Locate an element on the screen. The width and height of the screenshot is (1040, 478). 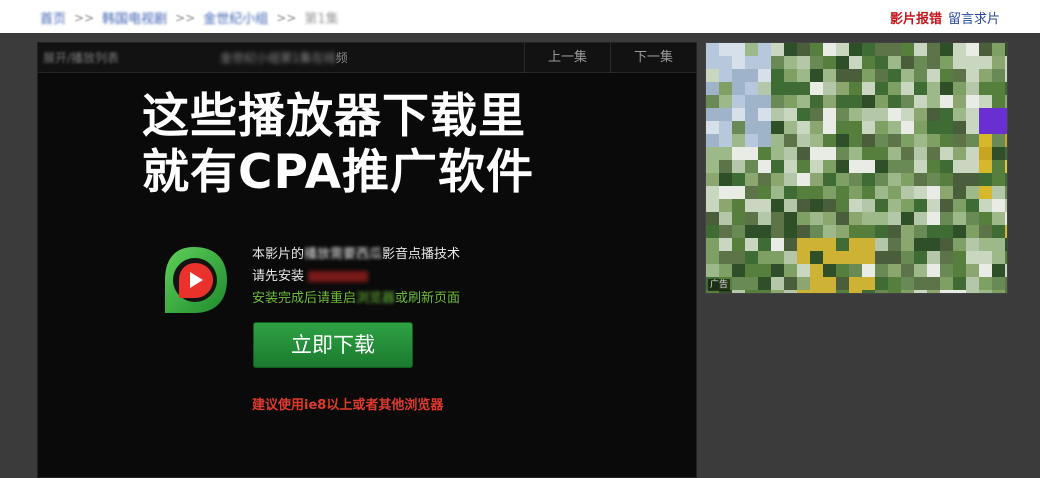
annotation-line-1: 这些播放器下载里 is located at coordinates (334, 116).